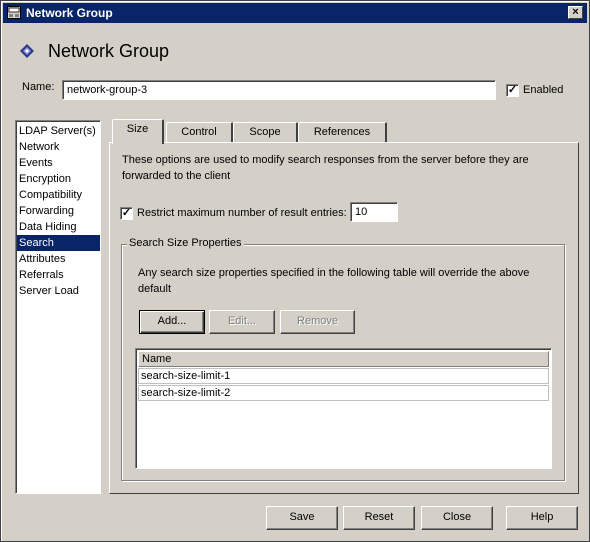 The image size is (590, 542). What do you see at coordinates (27, 51) in the screenshot?
I see `diamond-icon` at bounding box center [27, 51].